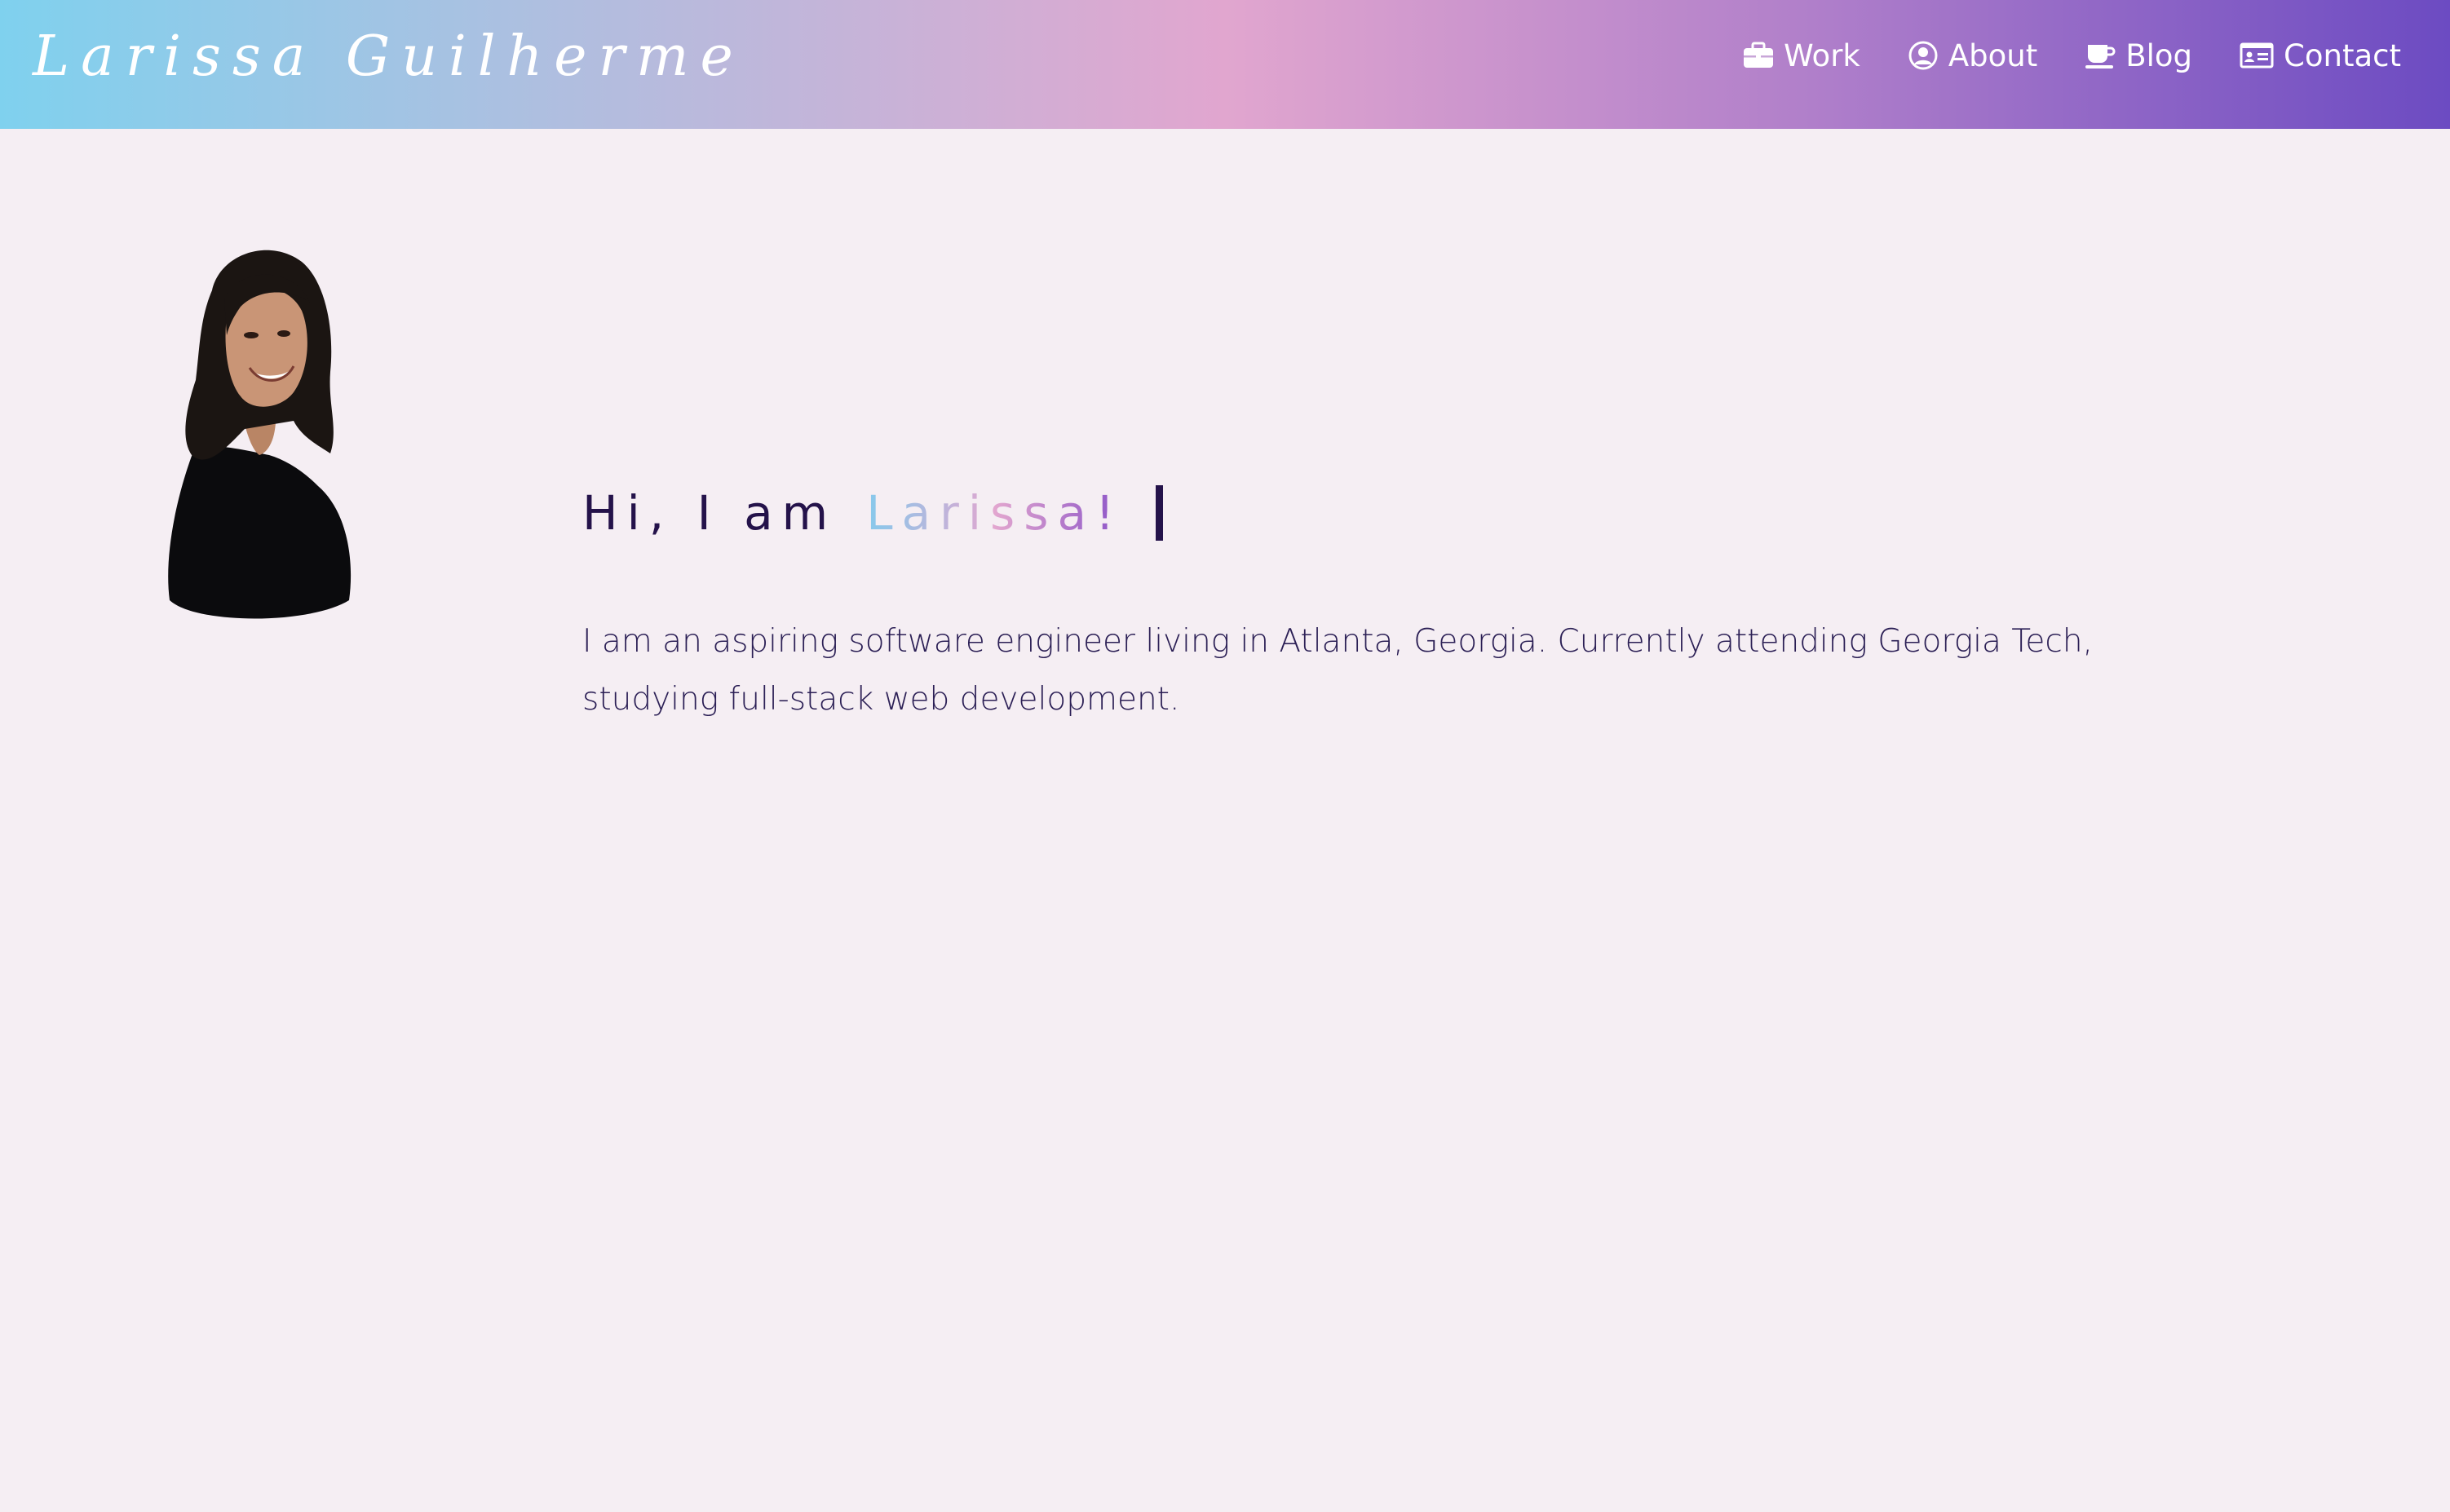  Describe the element at coordinates (1924, 55) in the screenshot. I see `user-circle-icon` at that location.